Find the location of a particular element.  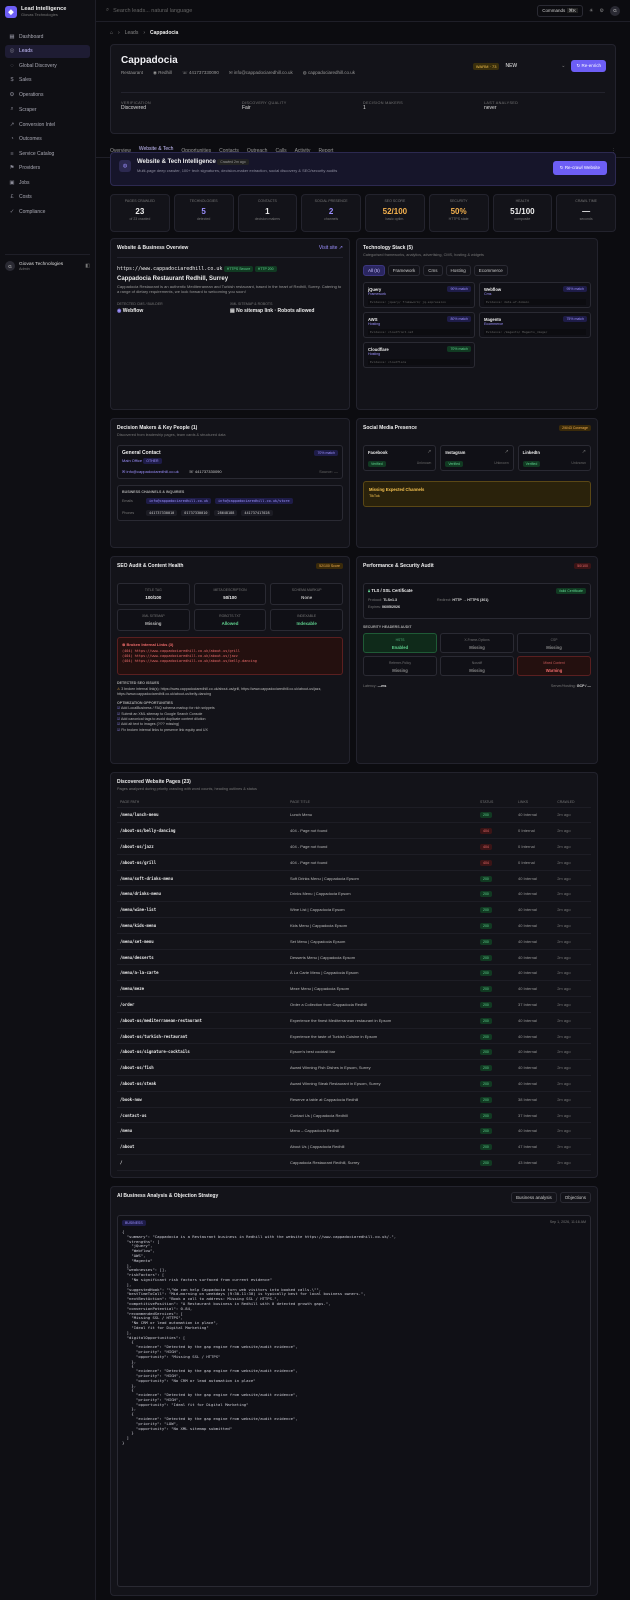

tech-filter: Hosting is located at coordinates (458, 270).